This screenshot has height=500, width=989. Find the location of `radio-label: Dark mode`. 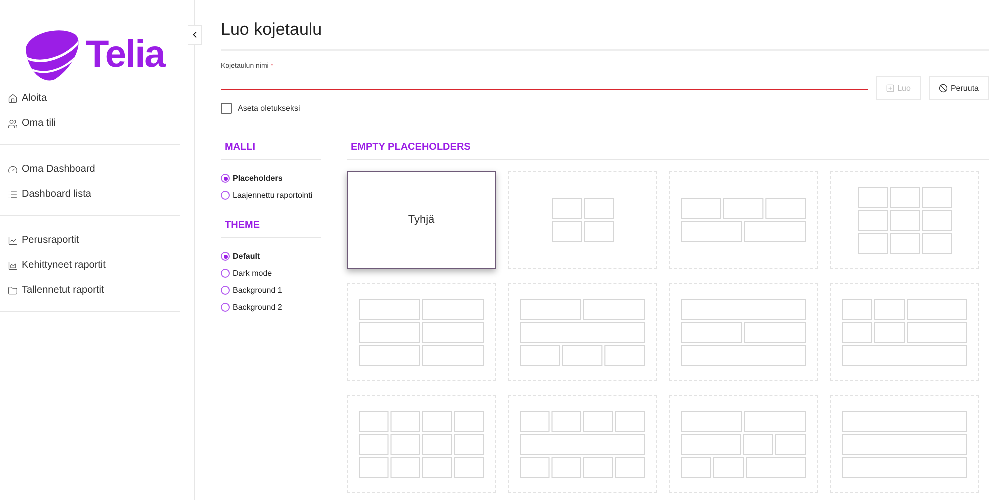

radio-label: Dark mode is located at coordinates (252, 273).